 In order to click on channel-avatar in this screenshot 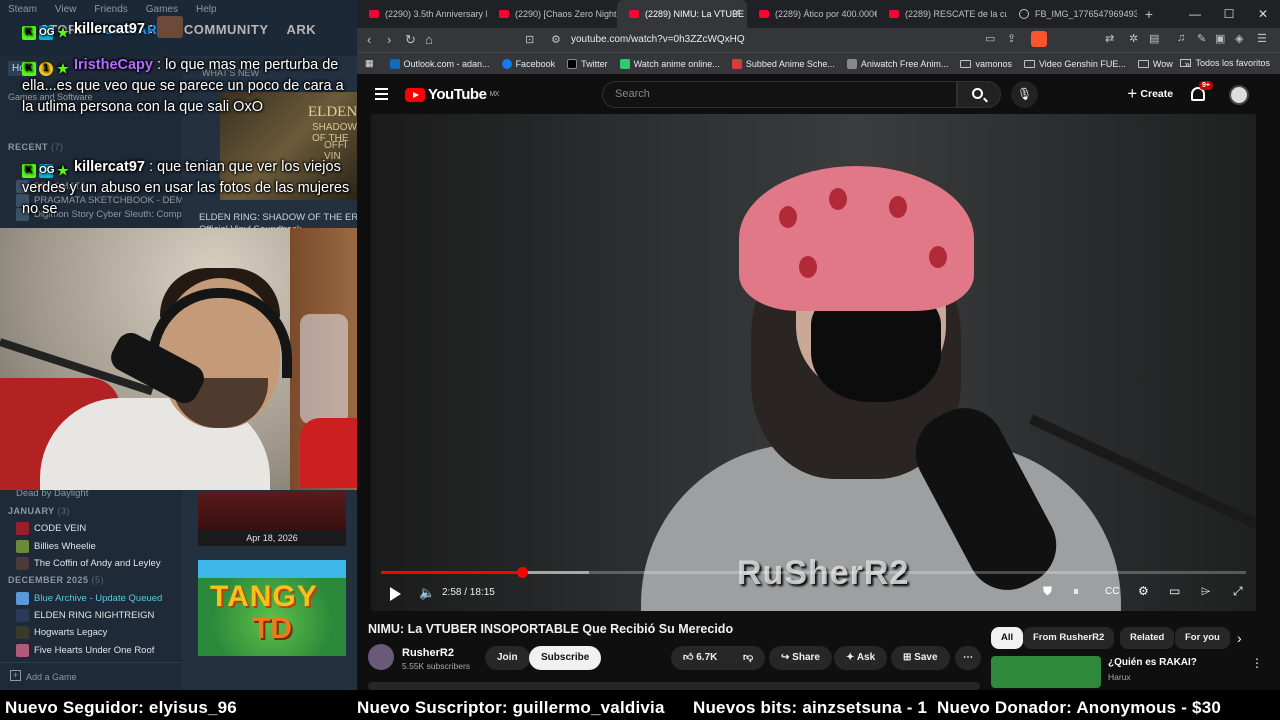, I will do `click(381, 657)`.